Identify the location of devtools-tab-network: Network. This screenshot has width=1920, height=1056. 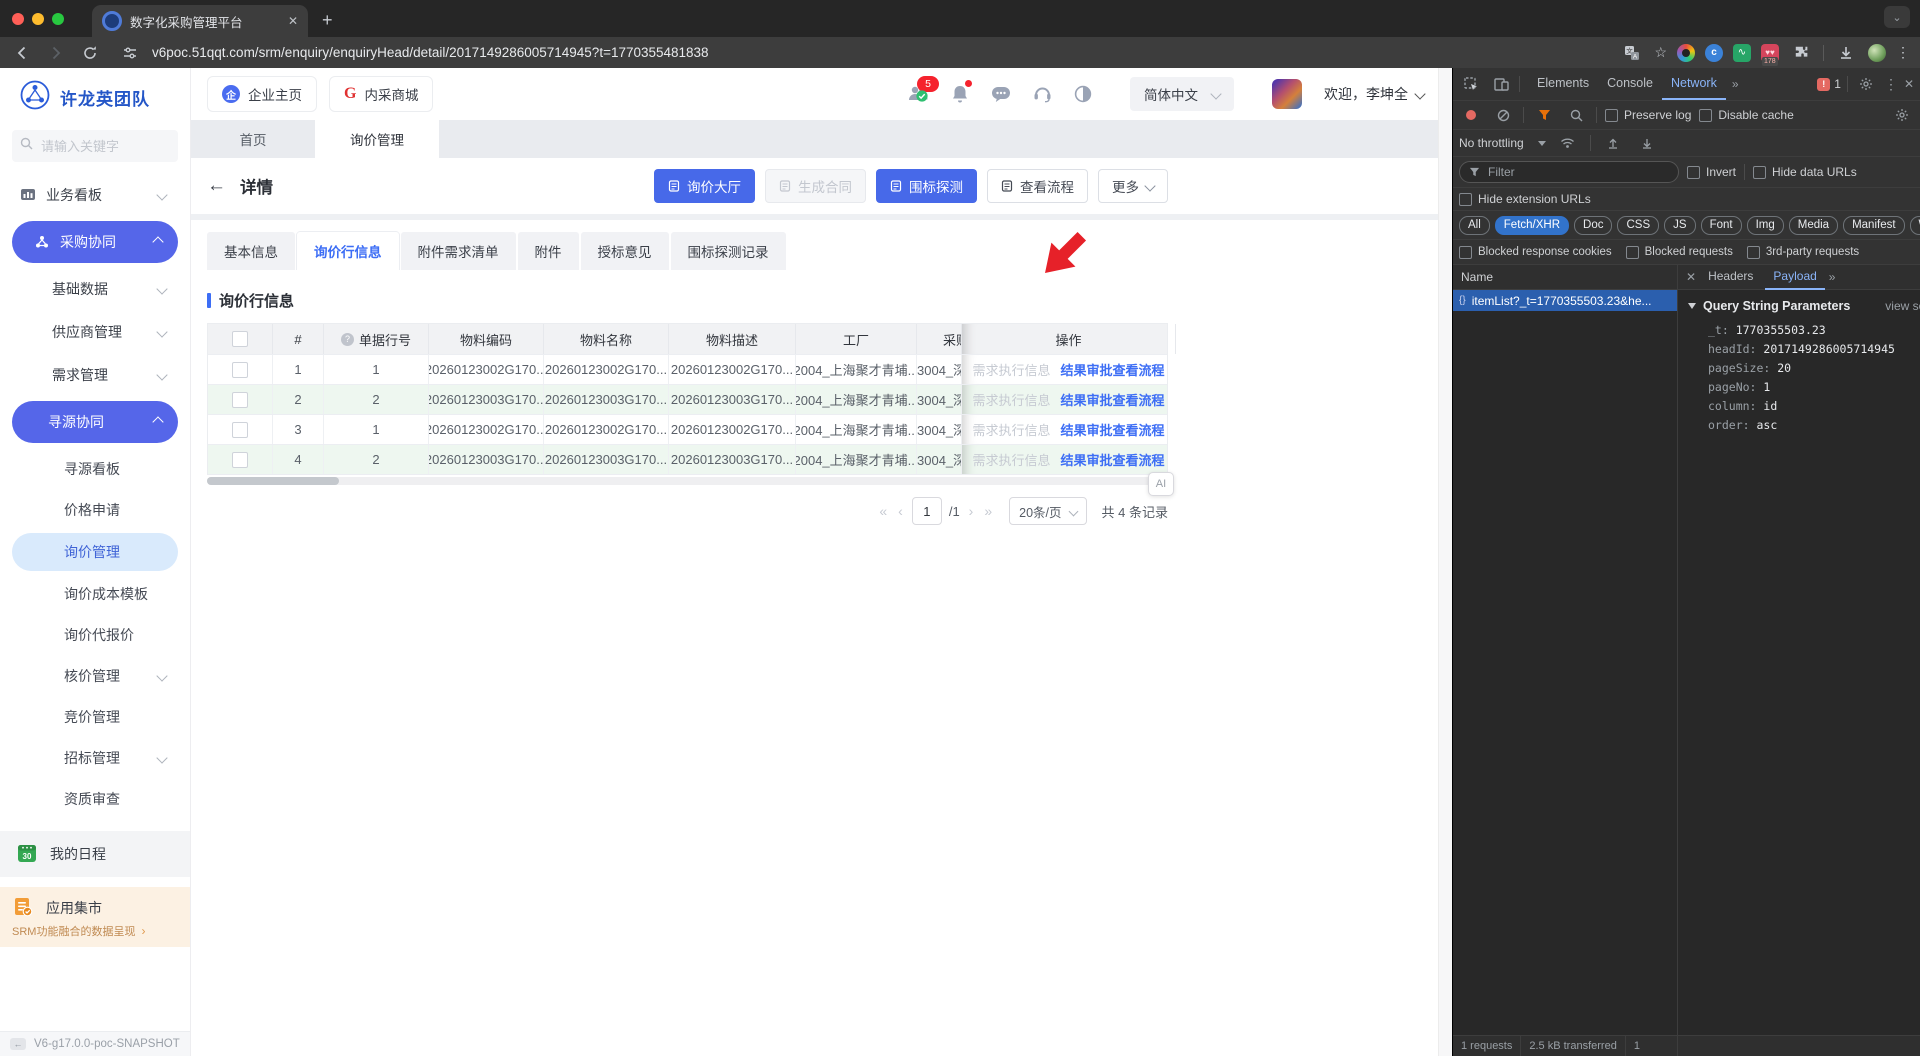
(1693, 84).